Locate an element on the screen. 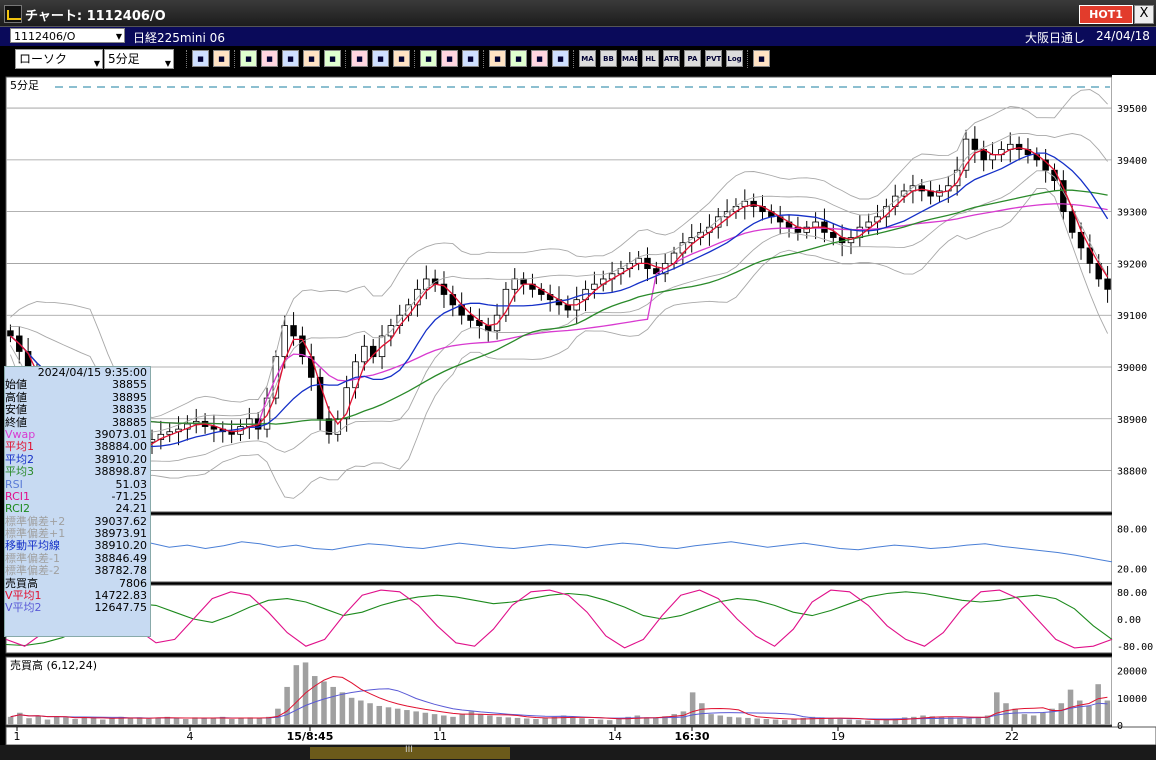 This screenshot has height=760, width=1156. palette-icon: ■ is located at coordinates (539, 58).